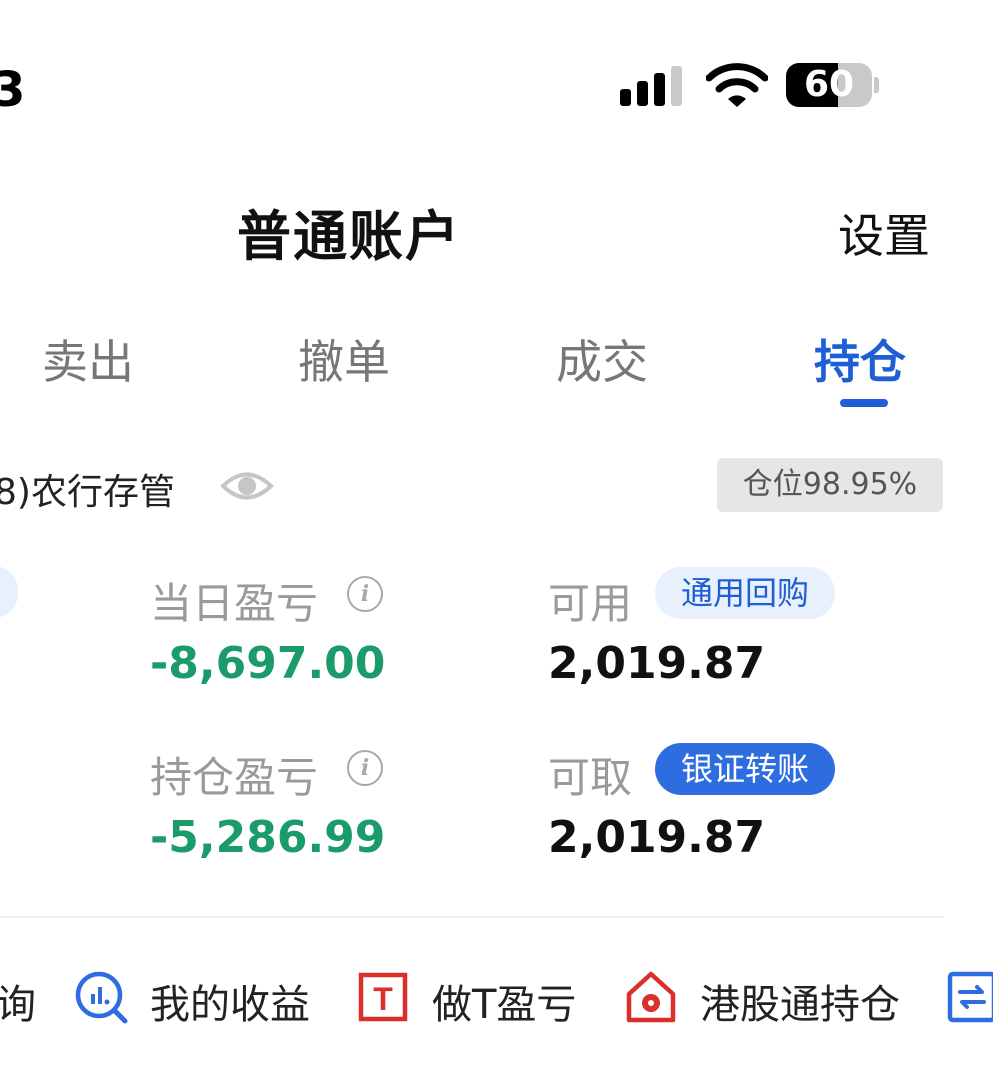  I want to click on chart-search-icon, so click(101, 997).